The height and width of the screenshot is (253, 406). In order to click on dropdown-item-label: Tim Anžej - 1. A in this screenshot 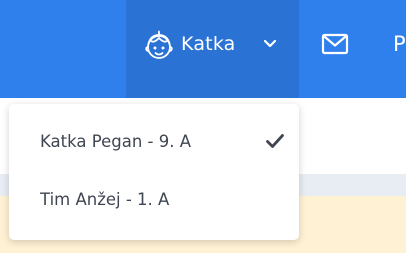, I will do `click(105, 199)`.